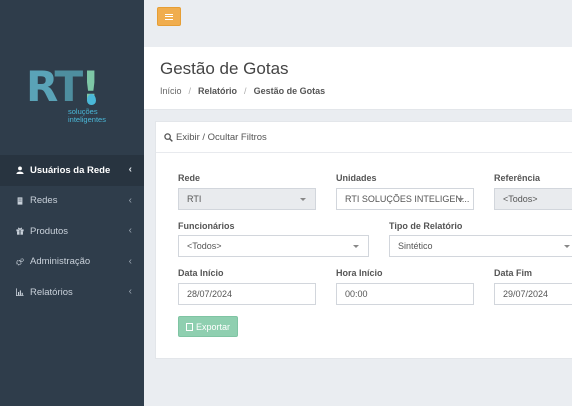 The image size is (572, 406). Describe the element at coordinates (364, 137) in the screenshot. I see `filters-toggle: Exibir / Ocultar Filtros` at that location.